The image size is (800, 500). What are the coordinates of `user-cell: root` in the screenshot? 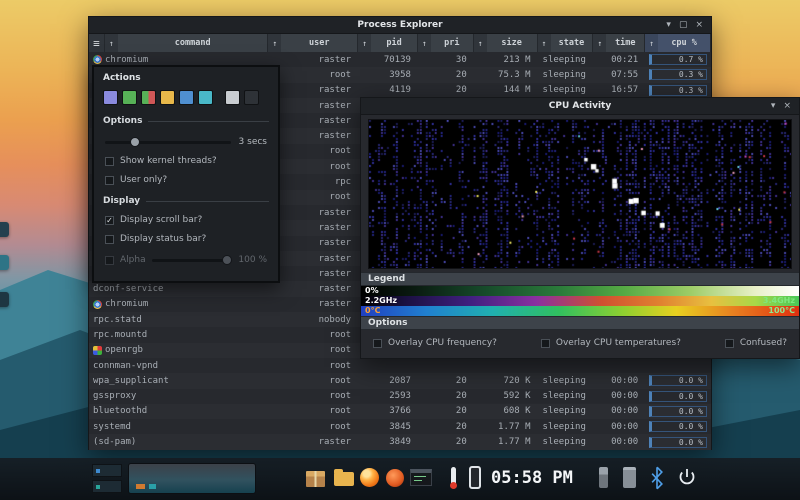 It's located at (340, 166).